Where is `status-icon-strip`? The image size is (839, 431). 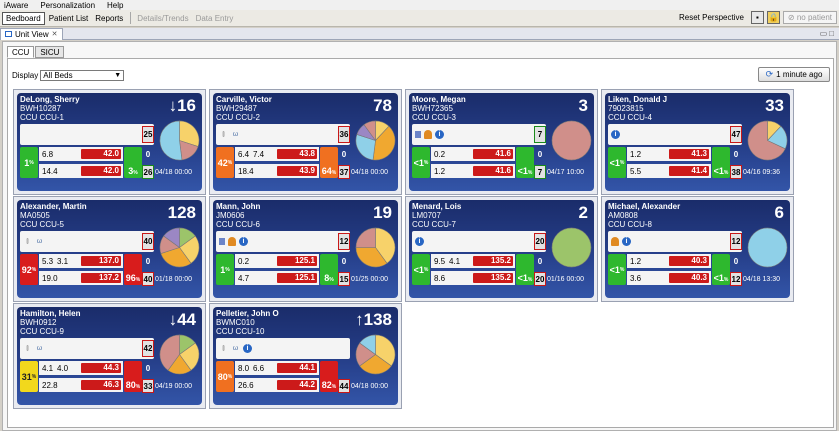
status-icon-strip is located at coordinates (87, 134).